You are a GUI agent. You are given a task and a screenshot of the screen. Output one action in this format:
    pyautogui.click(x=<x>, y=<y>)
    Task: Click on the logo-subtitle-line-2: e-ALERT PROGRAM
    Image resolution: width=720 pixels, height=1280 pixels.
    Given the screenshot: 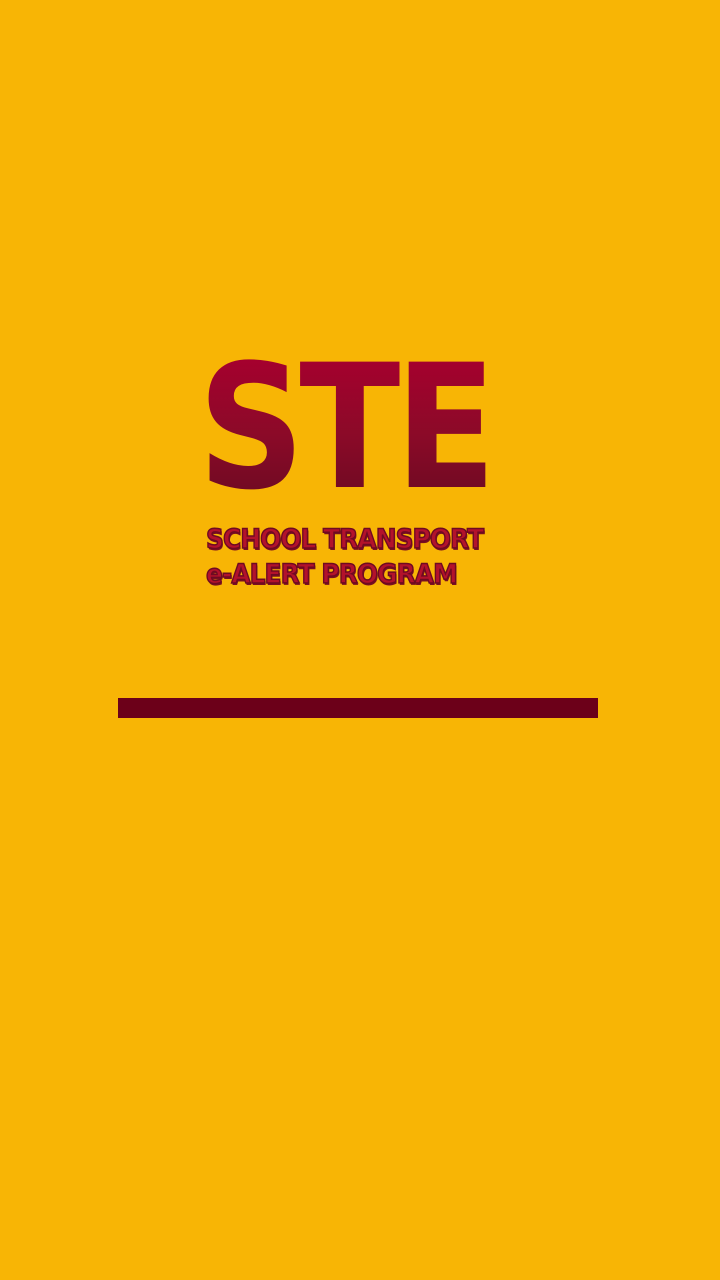 What is the action you would take?
    pyautogui.click(x=331, y=574)
    